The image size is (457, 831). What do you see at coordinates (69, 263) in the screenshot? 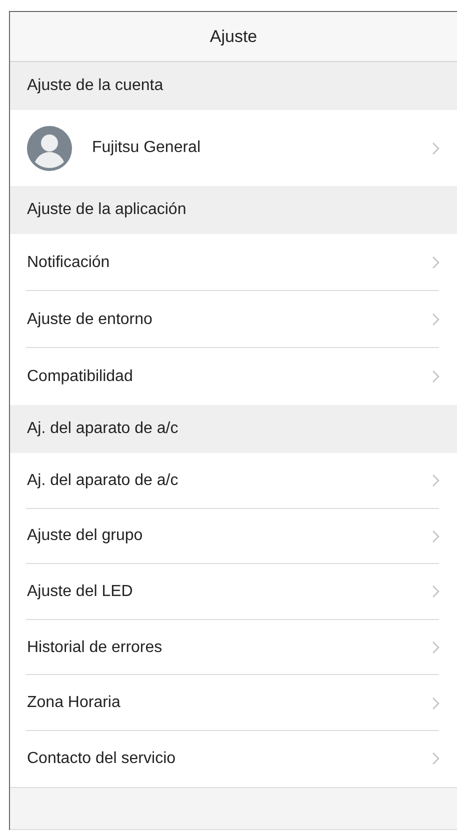
I see `row-label: Notificación` at bounding box center [69, 263].